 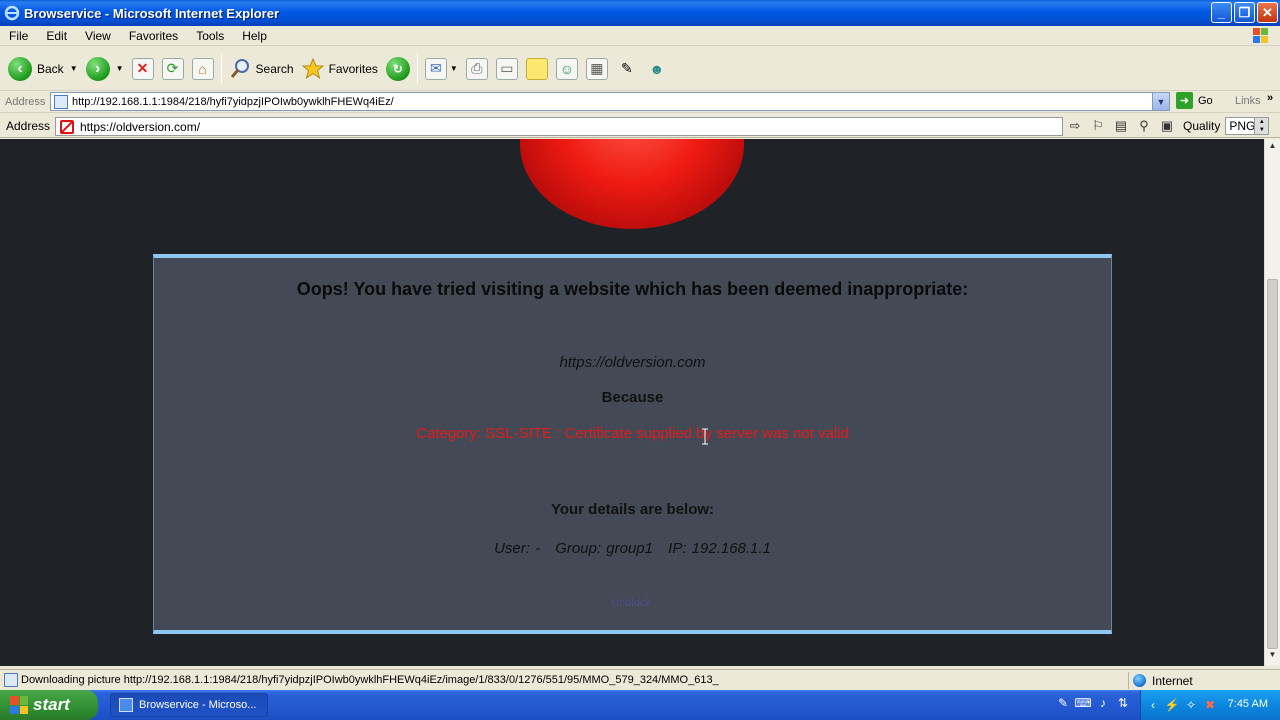 I want to click on unblock-link: Unblock, so click(x=631, y=603).